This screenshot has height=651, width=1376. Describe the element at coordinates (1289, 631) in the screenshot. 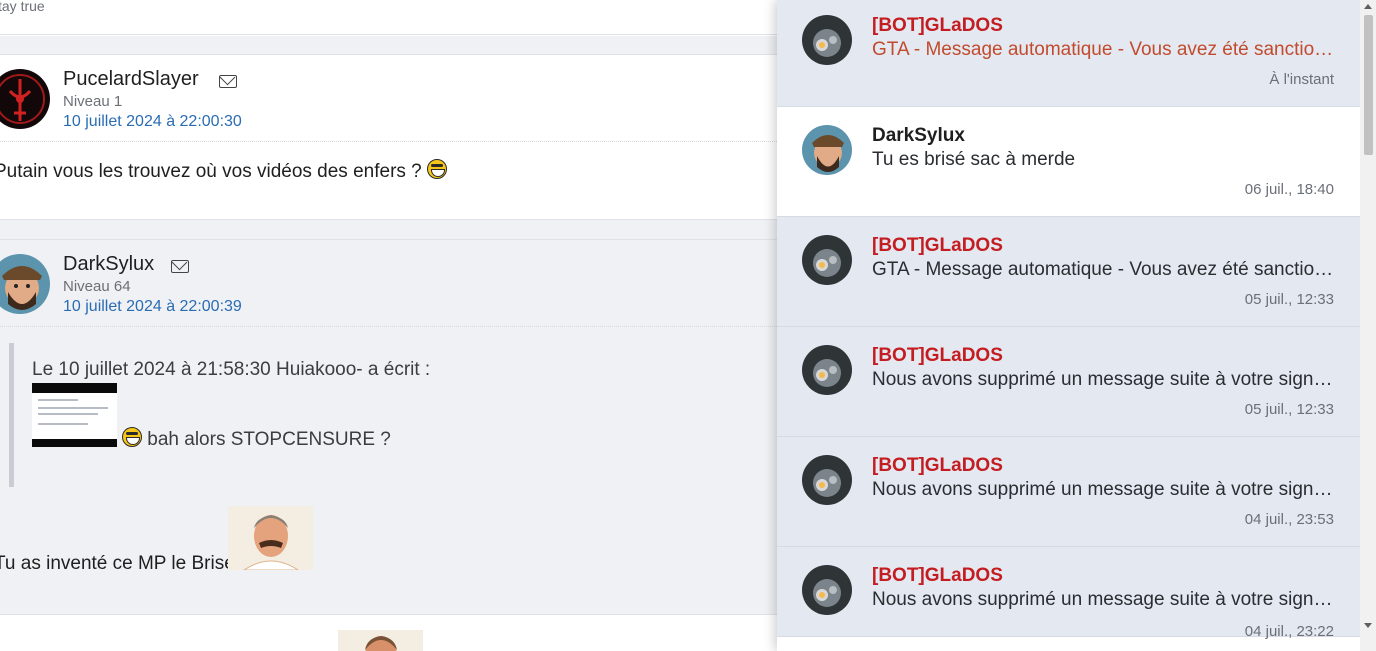

I see `notification-time: 04 juil., 23:22` at that location.